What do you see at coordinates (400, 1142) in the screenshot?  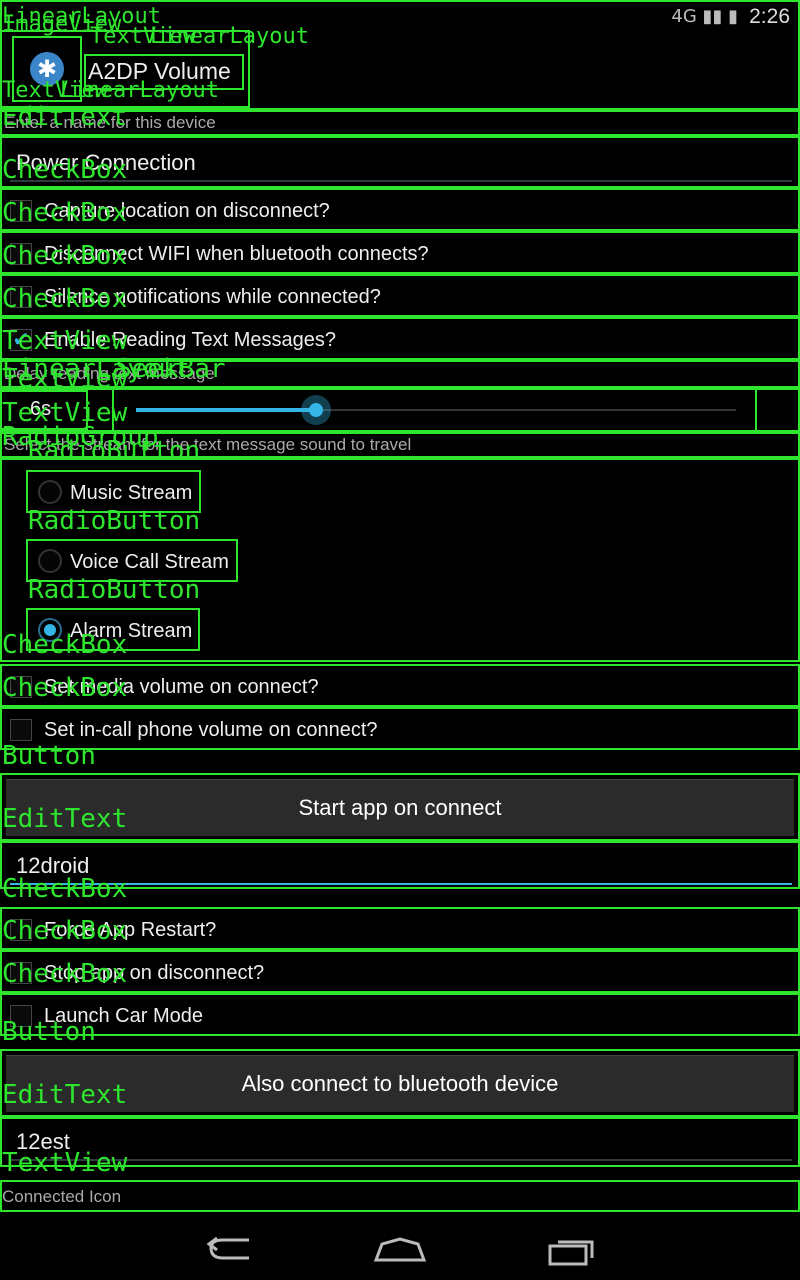 I see `also-connect-field: 12est` at bounding box center [400, 1142].